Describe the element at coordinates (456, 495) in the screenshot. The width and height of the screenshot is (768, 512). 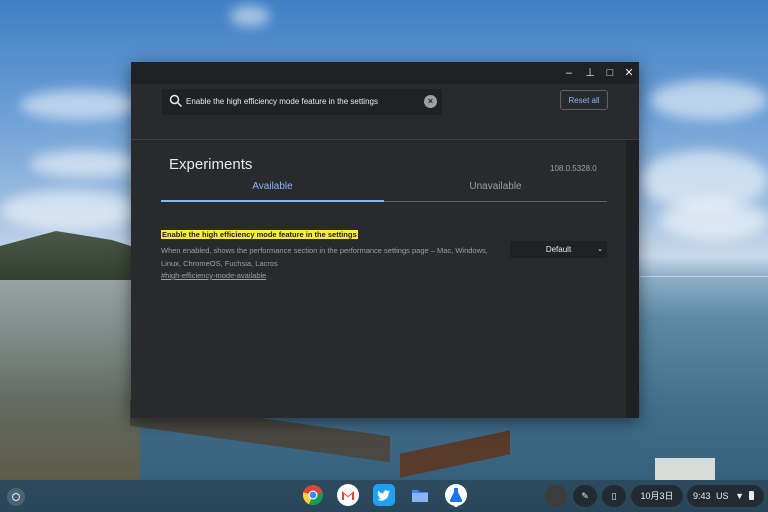
I see `chrome-labs-icon` at that location.